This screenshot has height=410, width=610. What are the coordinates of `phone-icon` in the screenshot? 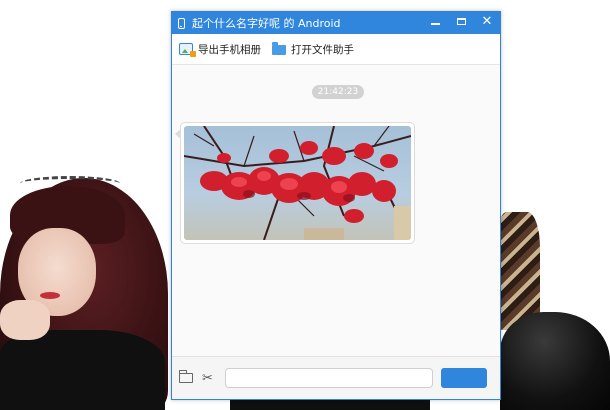 It's located at (181, 23).